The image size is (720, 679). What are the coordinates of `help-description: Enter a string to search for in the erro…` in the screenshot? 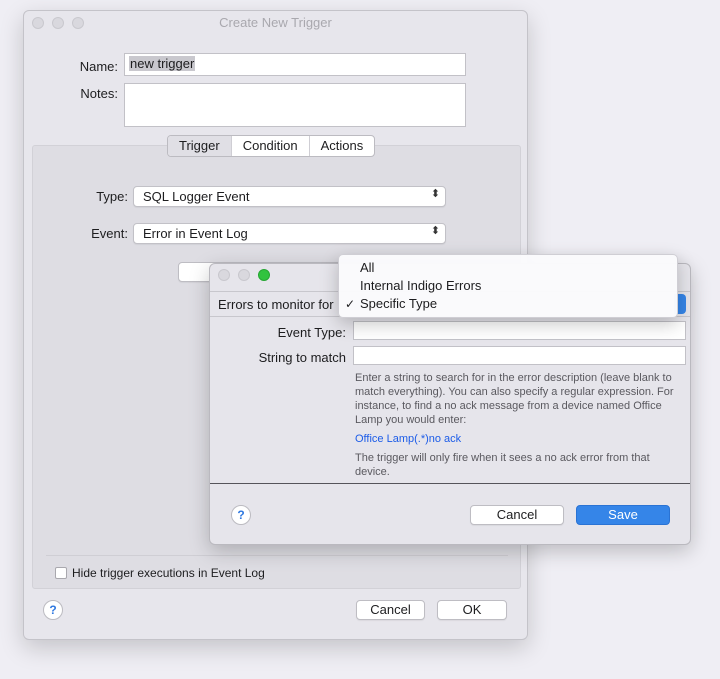 It's located at (514, 399).